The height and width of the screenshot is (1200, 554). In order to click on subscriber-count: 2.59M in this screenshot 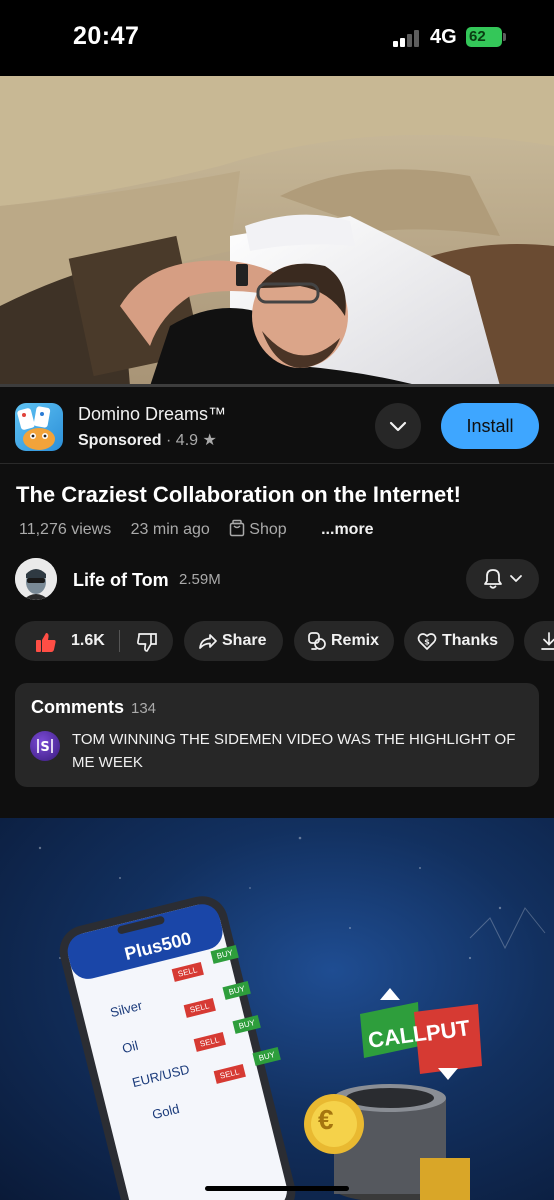, I will do `click(200, 579)`.